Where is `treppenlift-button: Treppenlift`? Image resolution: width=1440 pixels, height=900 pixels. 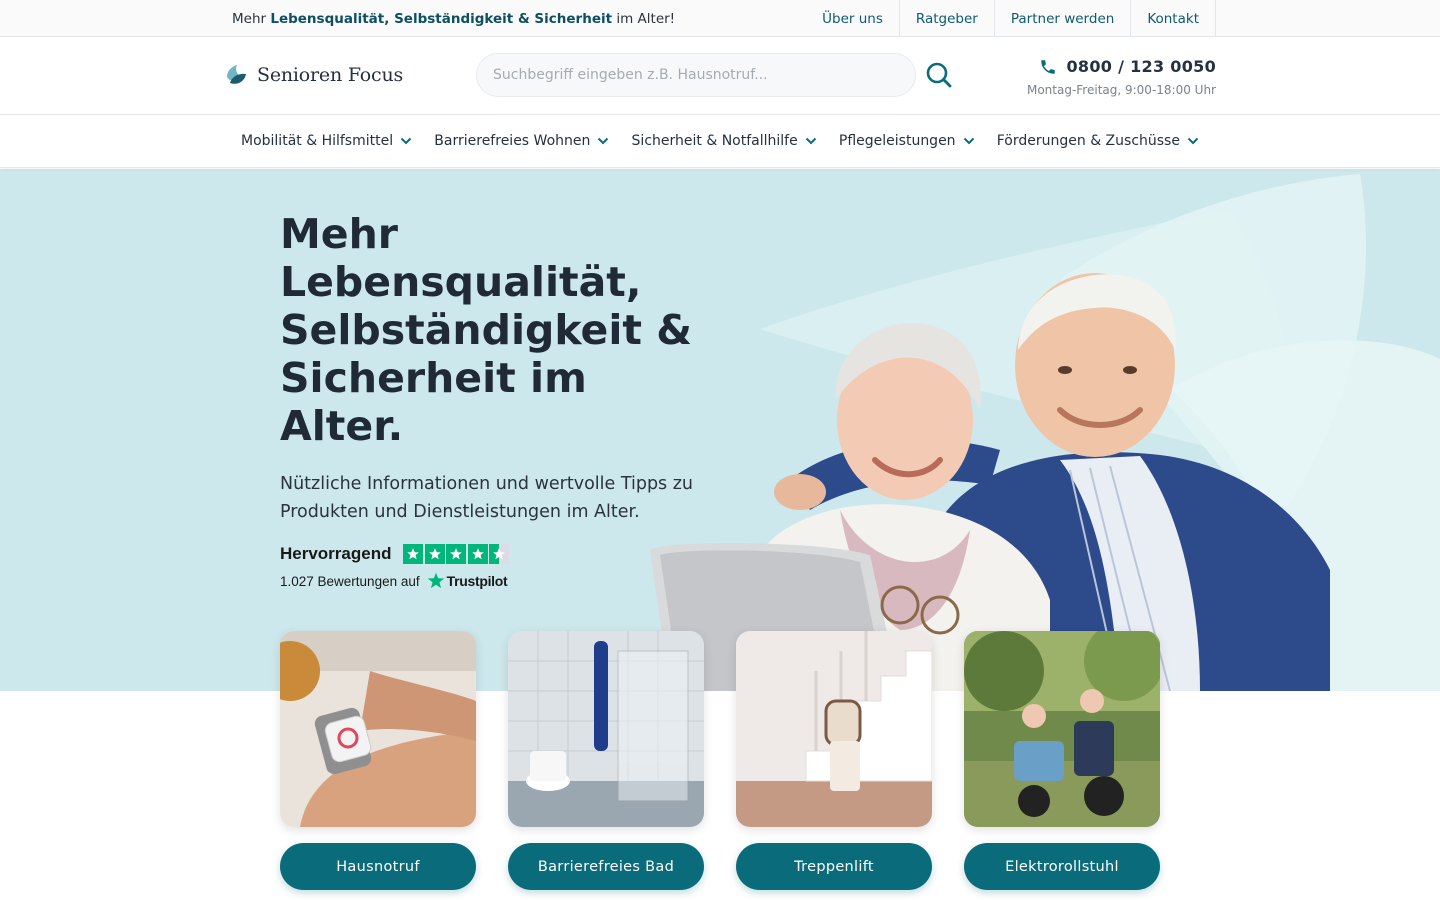 treppenlift-button: Treppenlift is located at coordinates (834, 866).